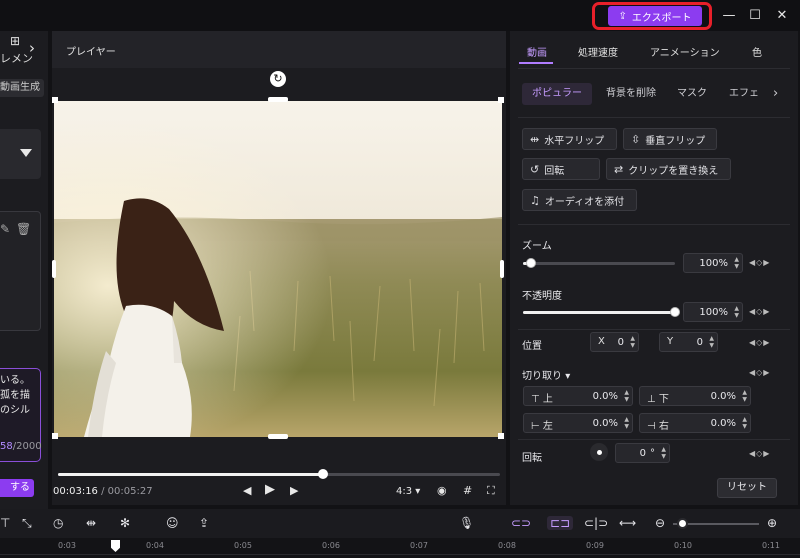  What do you see at coordinates (670, 139) in the screenshot?
I see `flip-vertical-button: ⇳ 垂直フリップ` at bounding box center [670, 139].